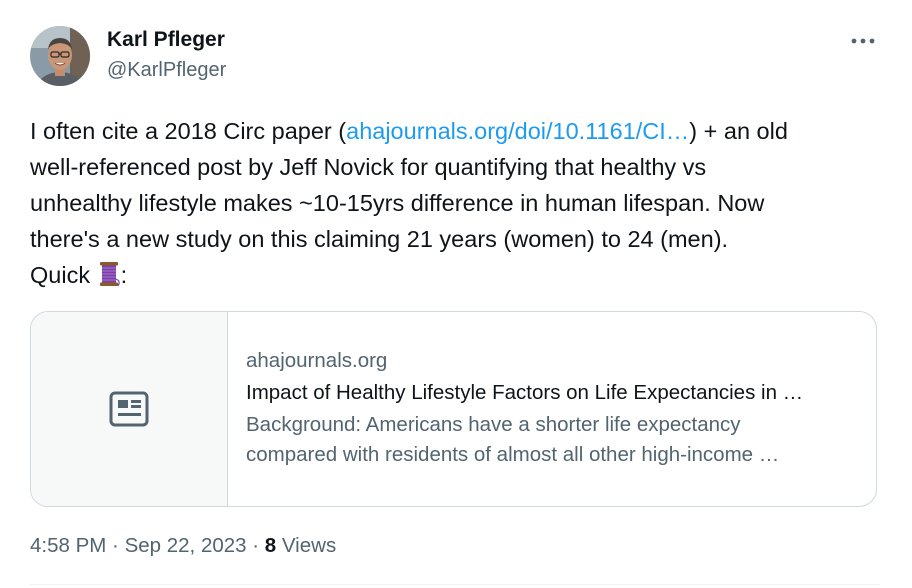 This screenshot has width=912, height=588. Describe the element at coordinates (124, 275) in the screenshot. I see `tweet-text-fragment: :` at that location.